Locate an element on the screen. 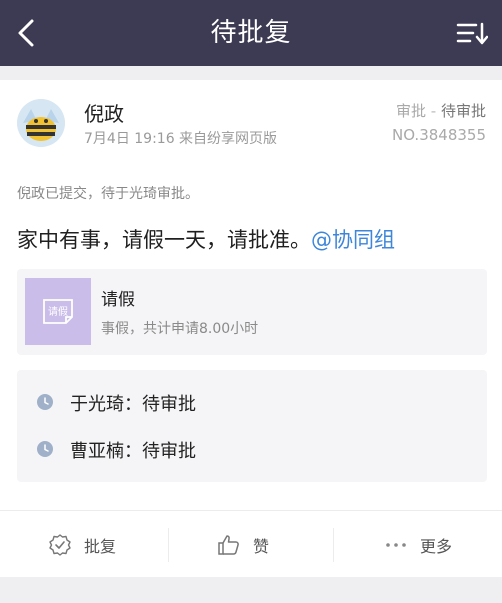 The image size is (502, 603). post-meta: 7月4日 19:16 来自纷享网页版 is located at coordinates (181, 139).